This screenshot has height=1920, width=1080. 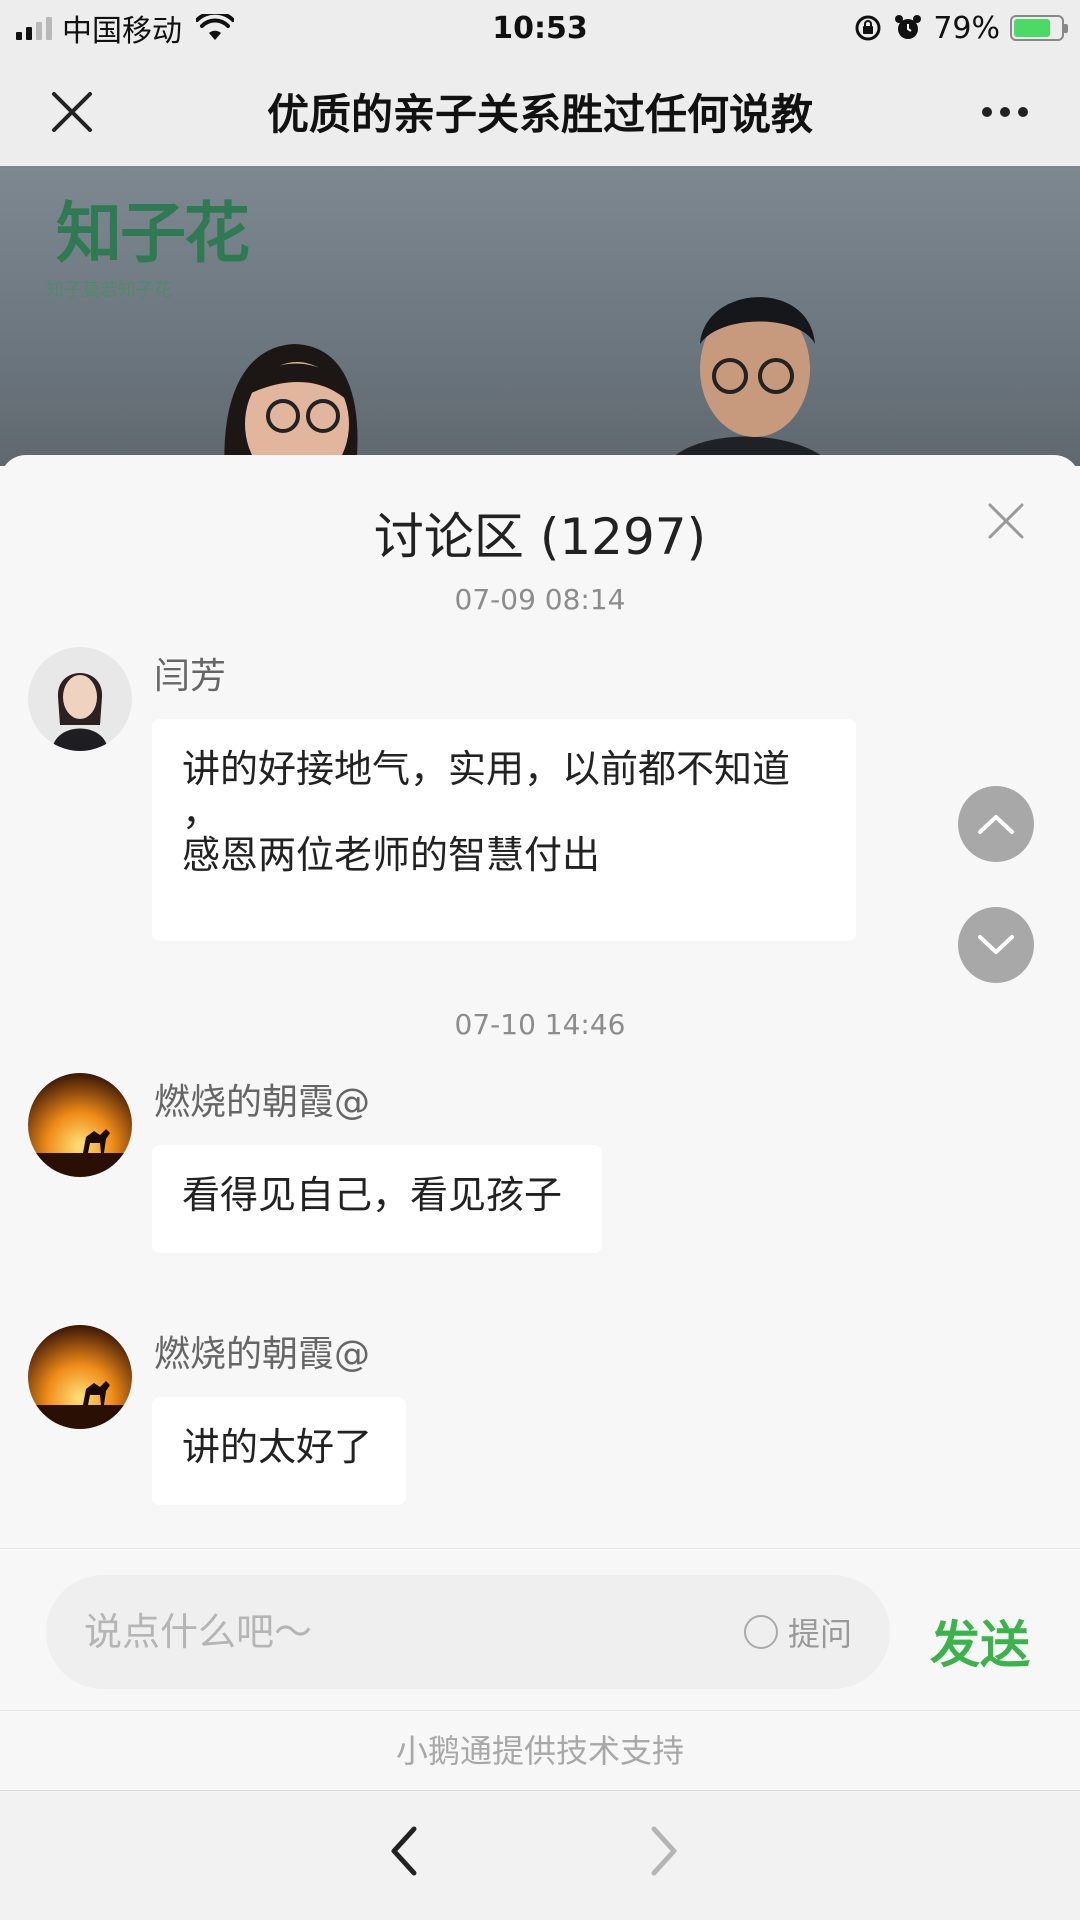 I want to click on timestamp: 07-09 08:14, so click(x=540, y=599).